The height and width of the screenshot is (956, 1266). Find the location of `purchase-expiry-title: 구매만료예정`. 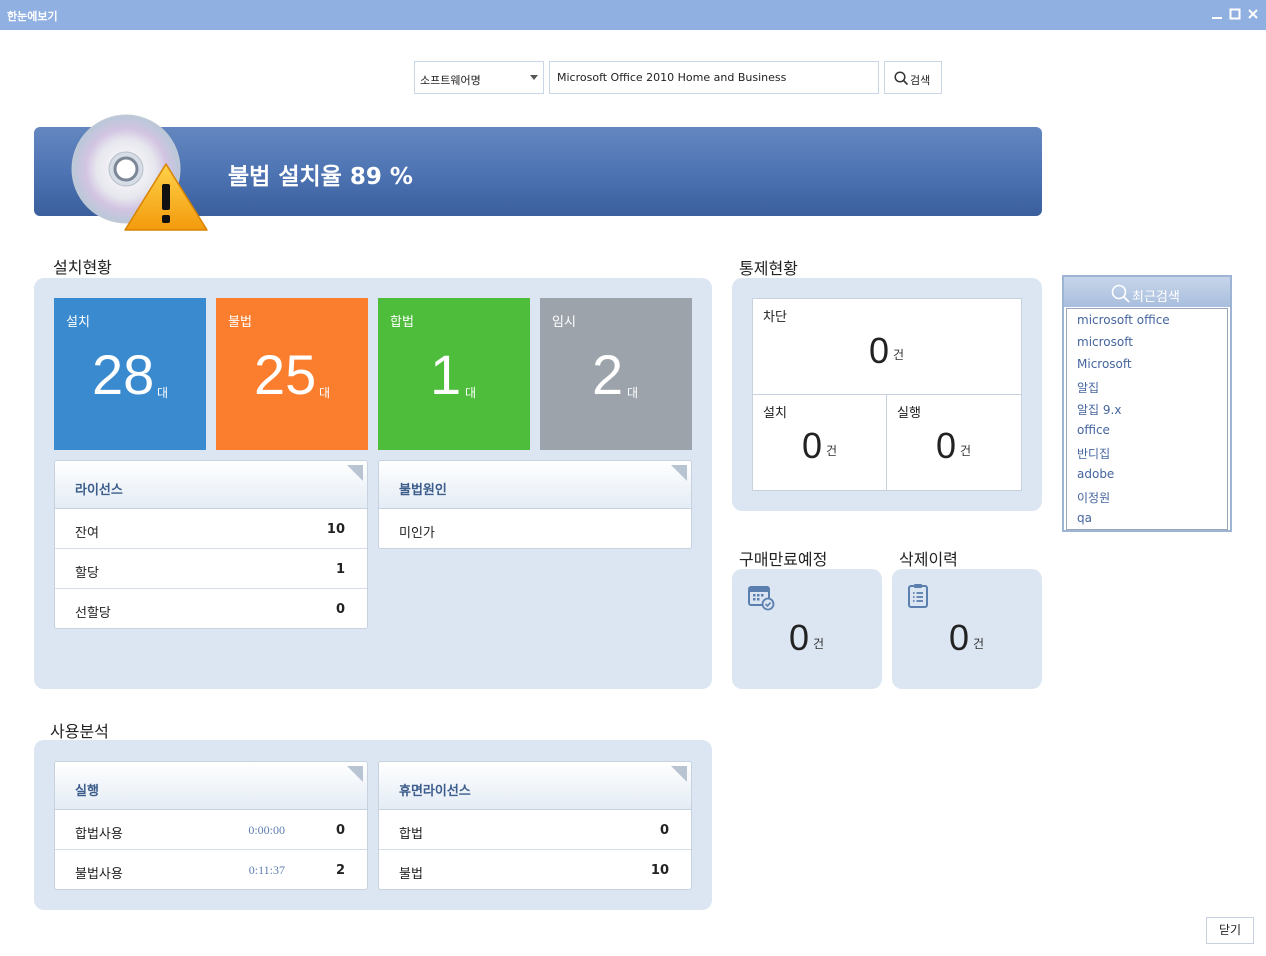

purchase-expiry-title: 구매만료예정 is located at coordinates (783, 559).